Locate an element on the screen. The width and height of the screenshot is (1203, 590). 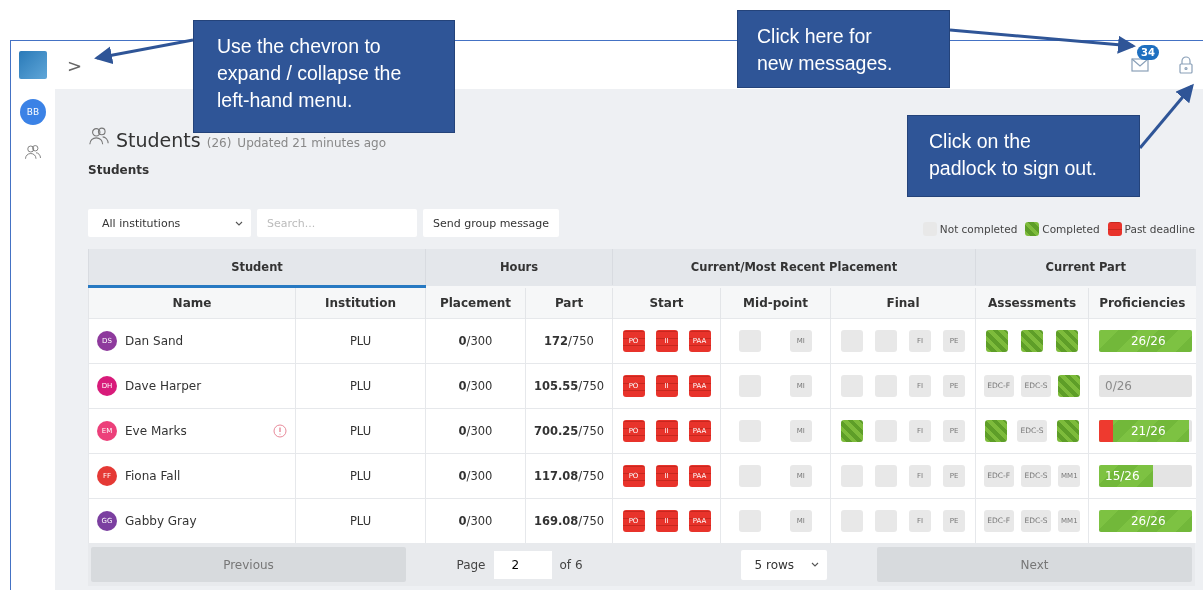
updated-time: Updated 21 minutes ago is located at coordinates (312, 143).